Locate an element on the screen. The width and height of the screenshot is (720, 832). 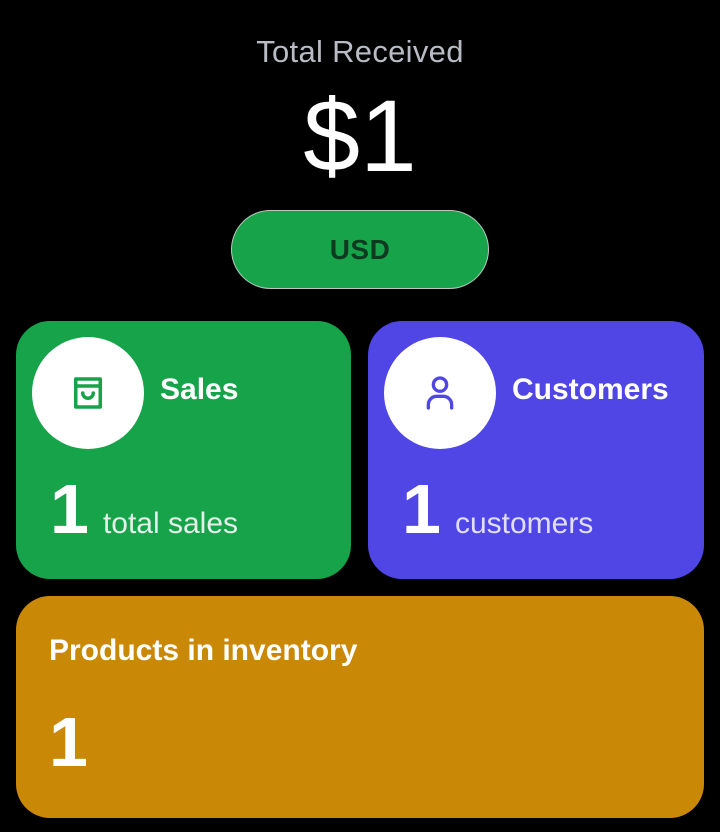
sales-icon-badge is located at coordinates (88, 393).